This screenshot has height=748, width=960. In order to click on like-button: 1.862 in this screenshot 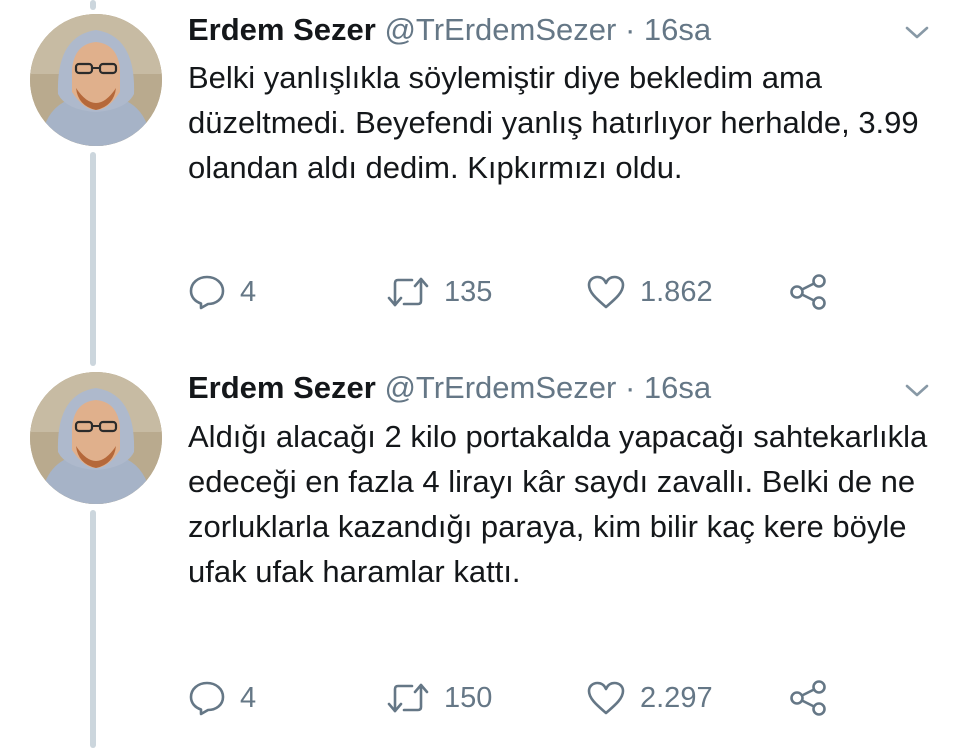, I will do `click(649, 292)`.